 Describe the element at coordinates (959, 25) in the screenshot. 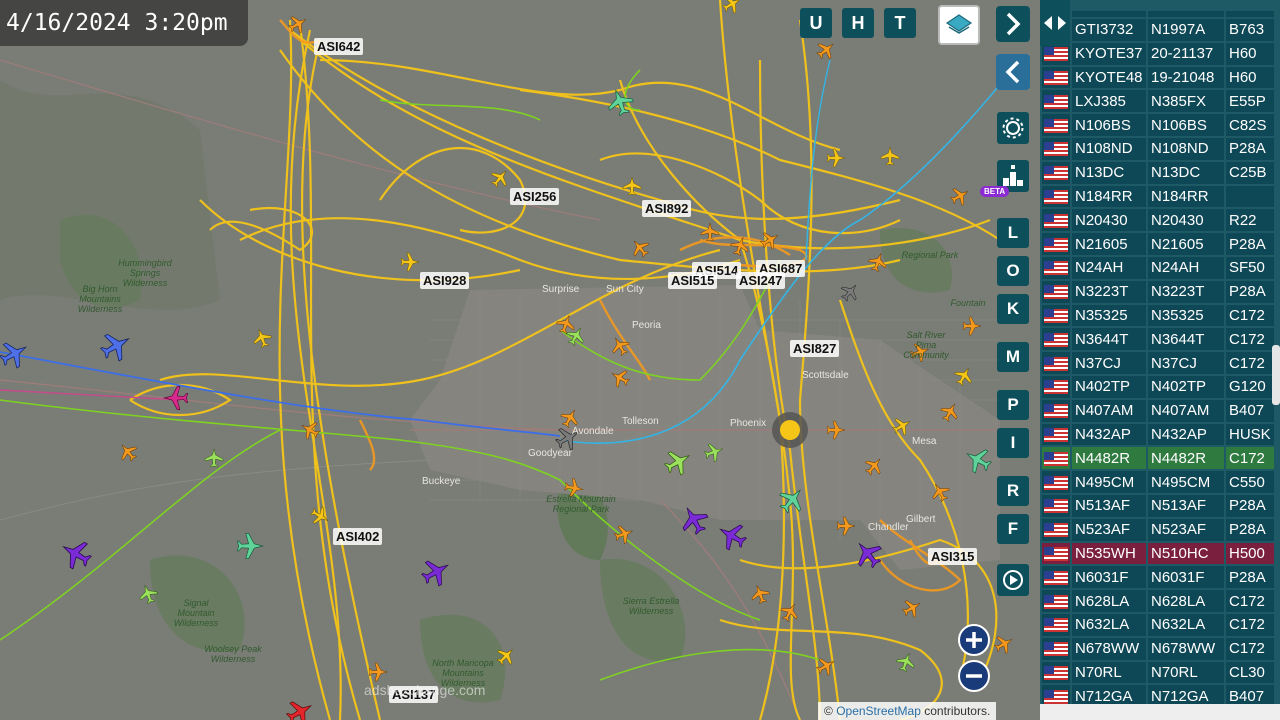

I see `layers-button` at that location.